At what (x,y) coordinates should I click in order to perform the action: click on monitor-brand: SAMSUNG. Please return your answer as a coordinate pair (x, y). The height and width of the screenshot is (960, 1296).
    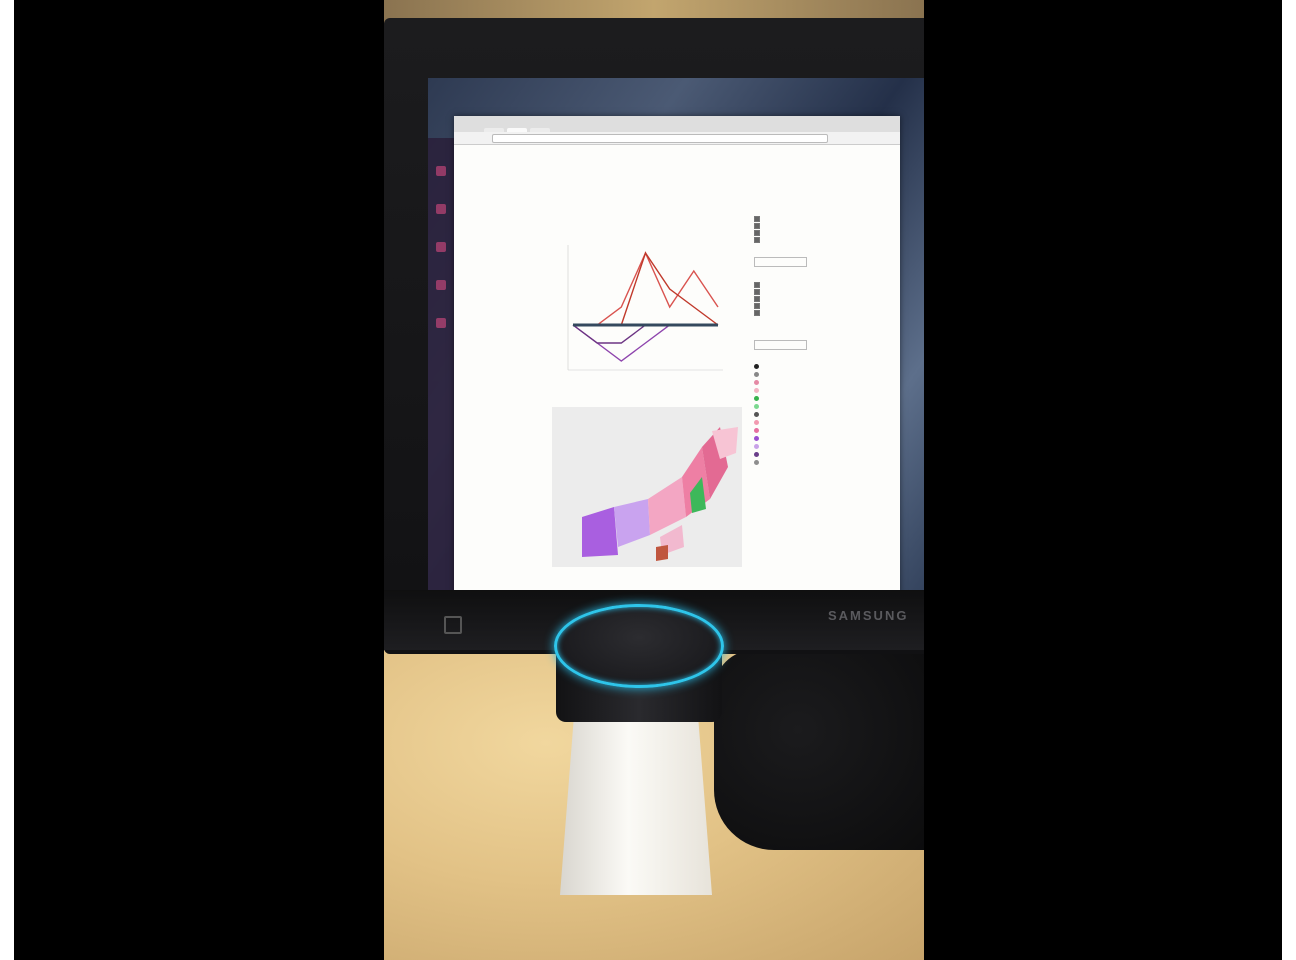
    Looking at the image, I should click on (868, 615).